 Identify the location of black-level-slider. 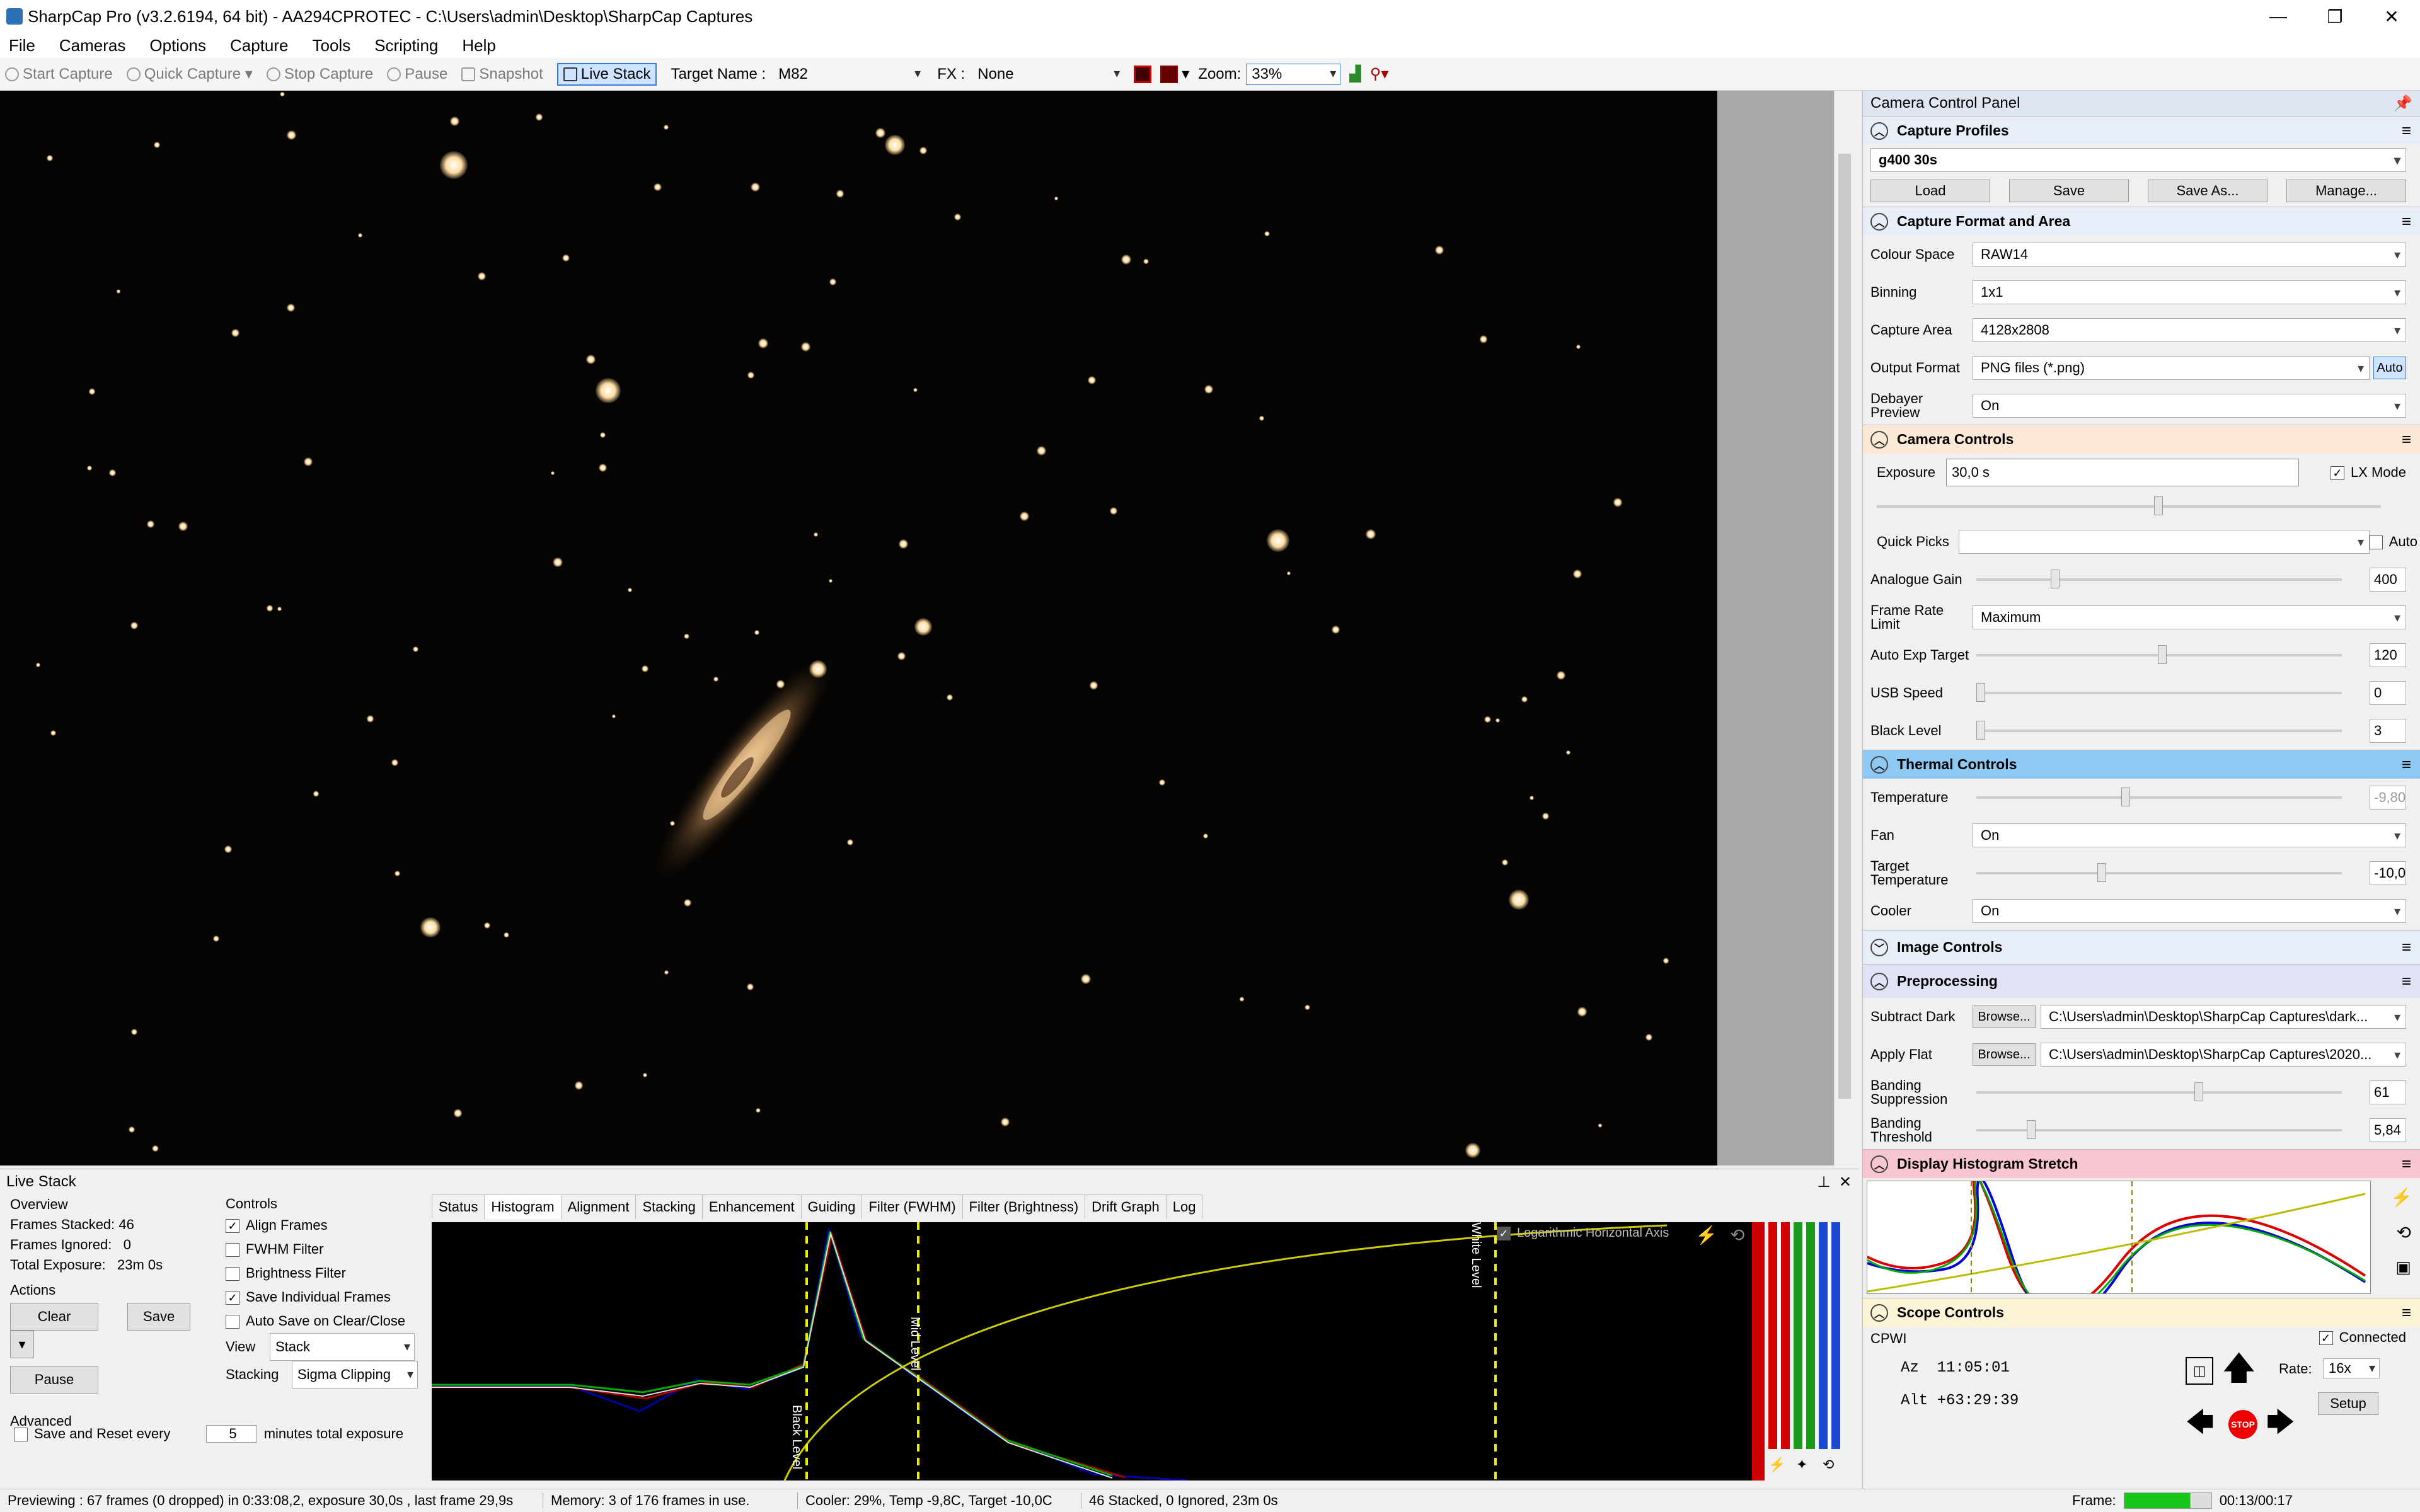
(2159, 730).